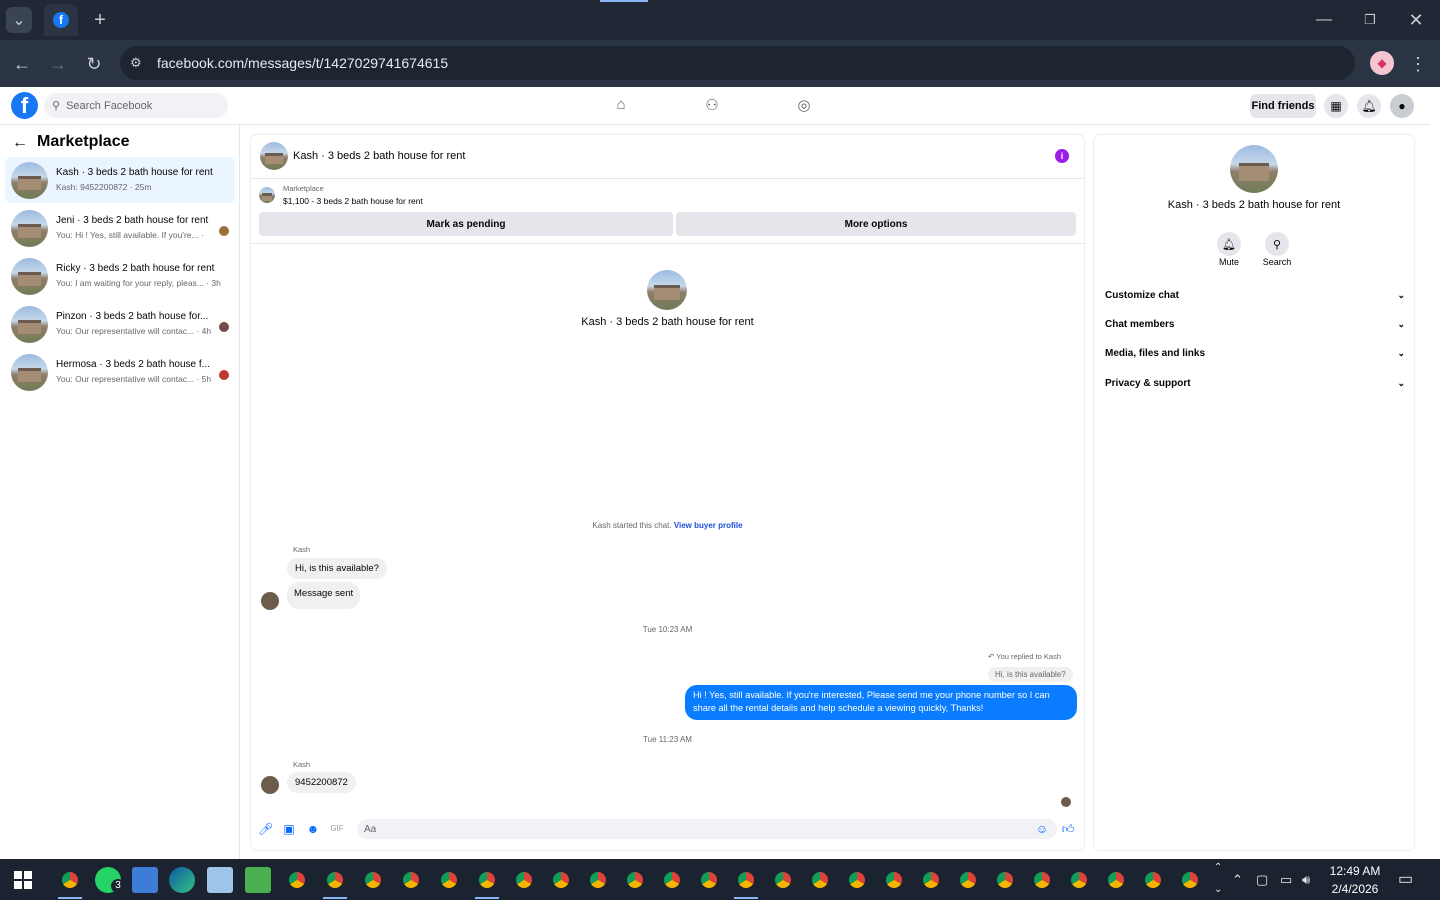 The image size is (1440, 900). What do you see at coordinates (182, 880) in the screenshot?
I see `edge-icon` at bounding box center [182, 880].